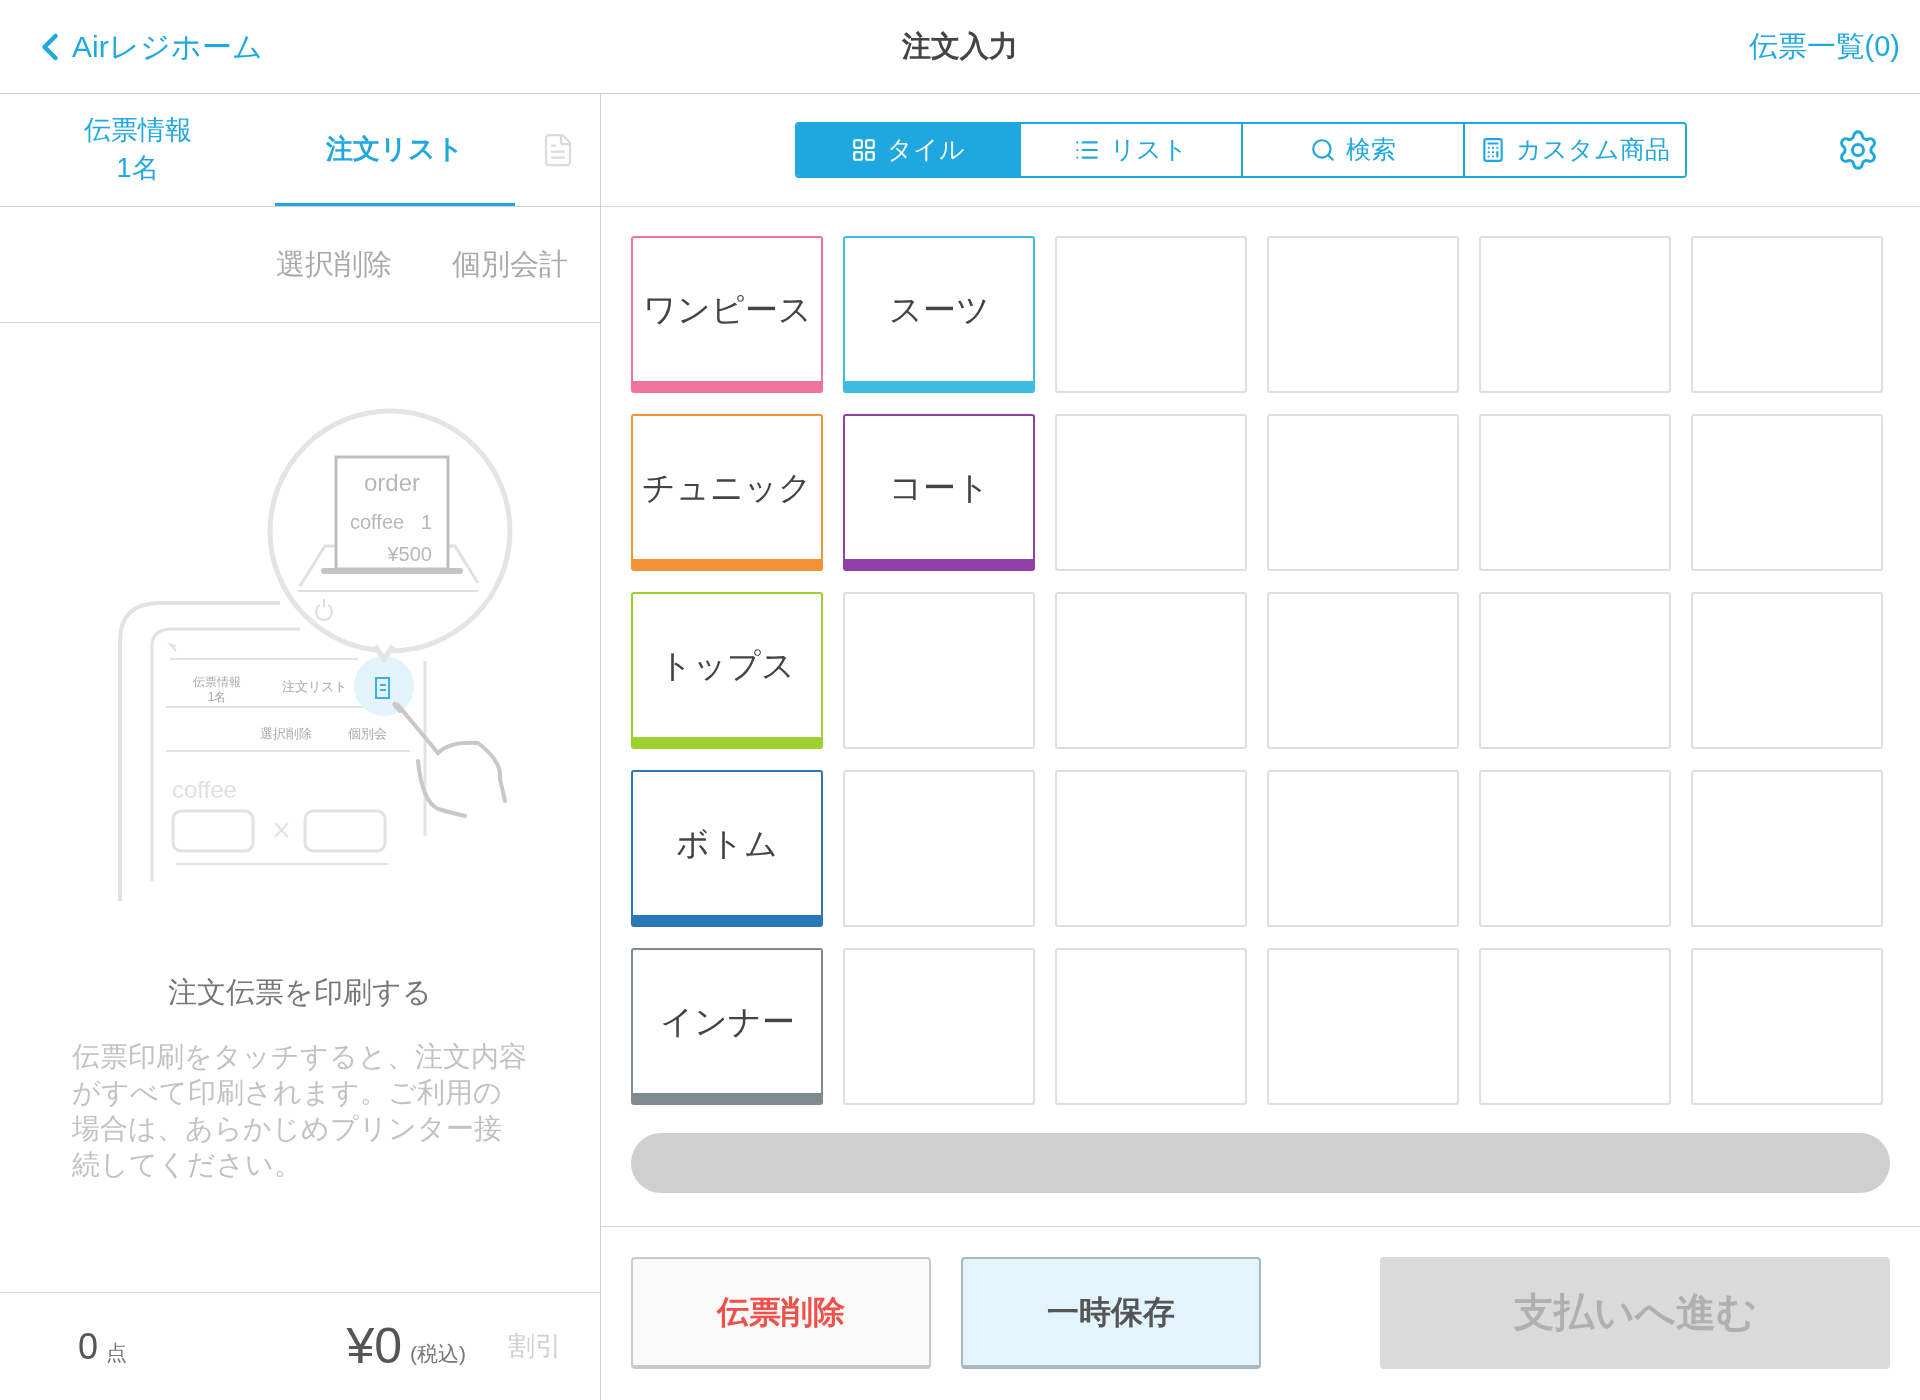  I want to click on delete-slip-button: 伝票削除, so click(781, 1313).